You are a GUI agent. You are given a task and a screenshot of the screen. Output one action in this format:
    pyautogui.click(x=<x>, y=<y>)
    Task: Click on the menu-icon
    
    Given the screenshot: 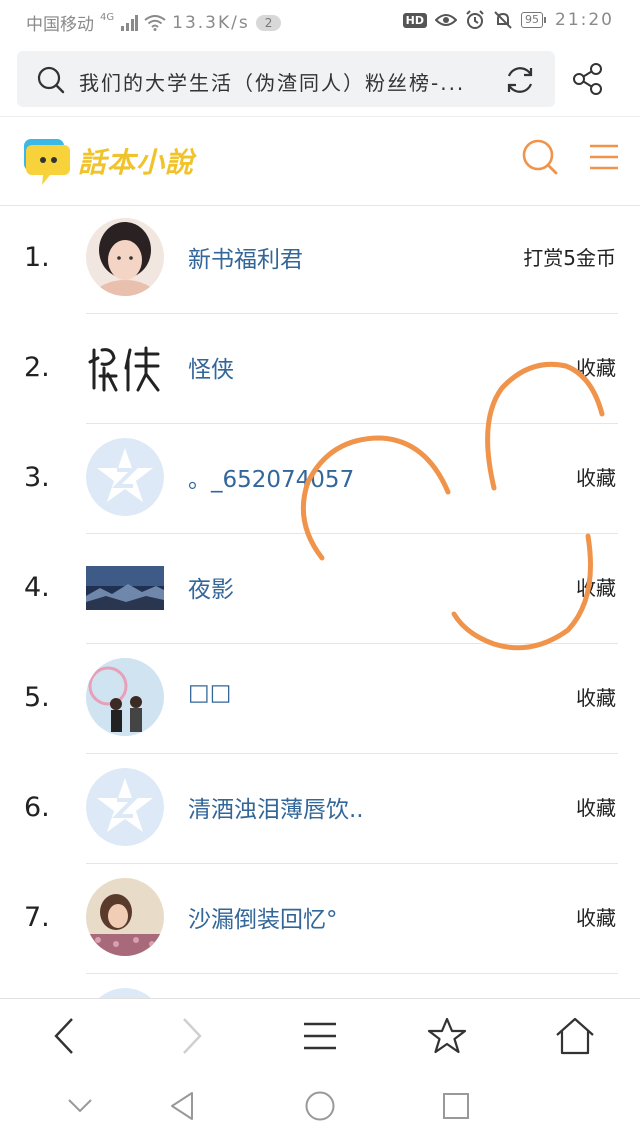 What is the action you would take?
    pyautogui.click(x=604, y=157)
    